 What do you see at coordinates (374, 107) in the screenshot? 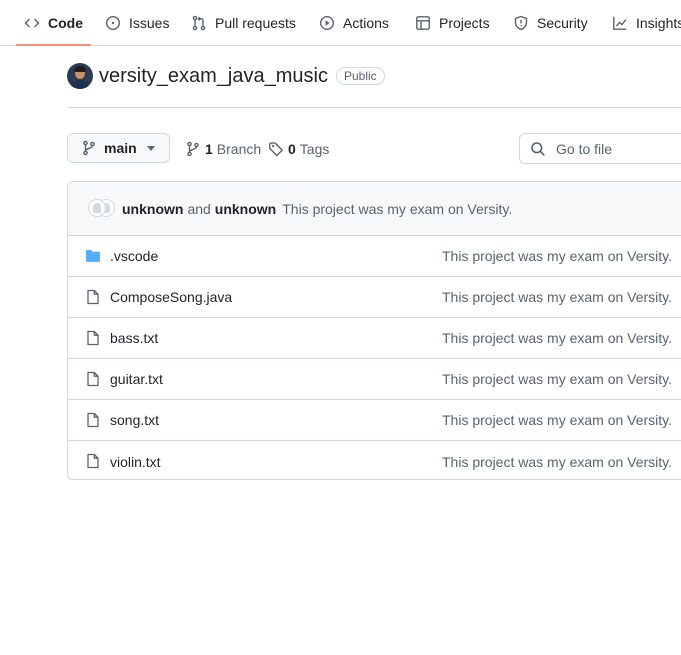
I see `header-divider` at bounding box center [374, 107].